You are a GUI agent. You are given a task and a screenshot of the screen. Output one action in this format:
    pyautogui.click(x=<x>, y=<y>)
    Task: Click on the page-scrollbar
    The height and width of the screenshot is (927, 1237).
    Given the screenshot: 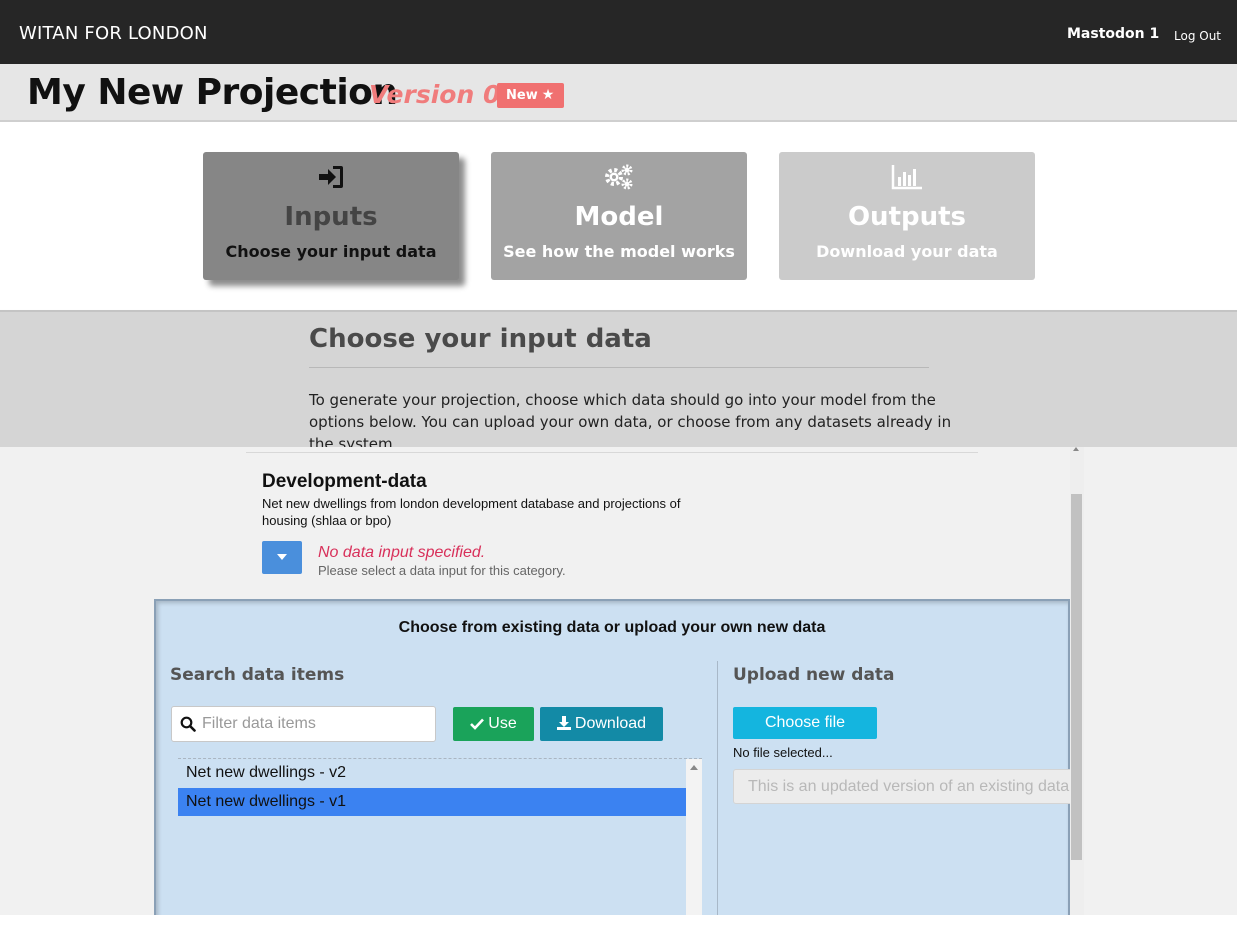 What is the action you would take?
    pyautogui.click(x=1077, y=681)
    